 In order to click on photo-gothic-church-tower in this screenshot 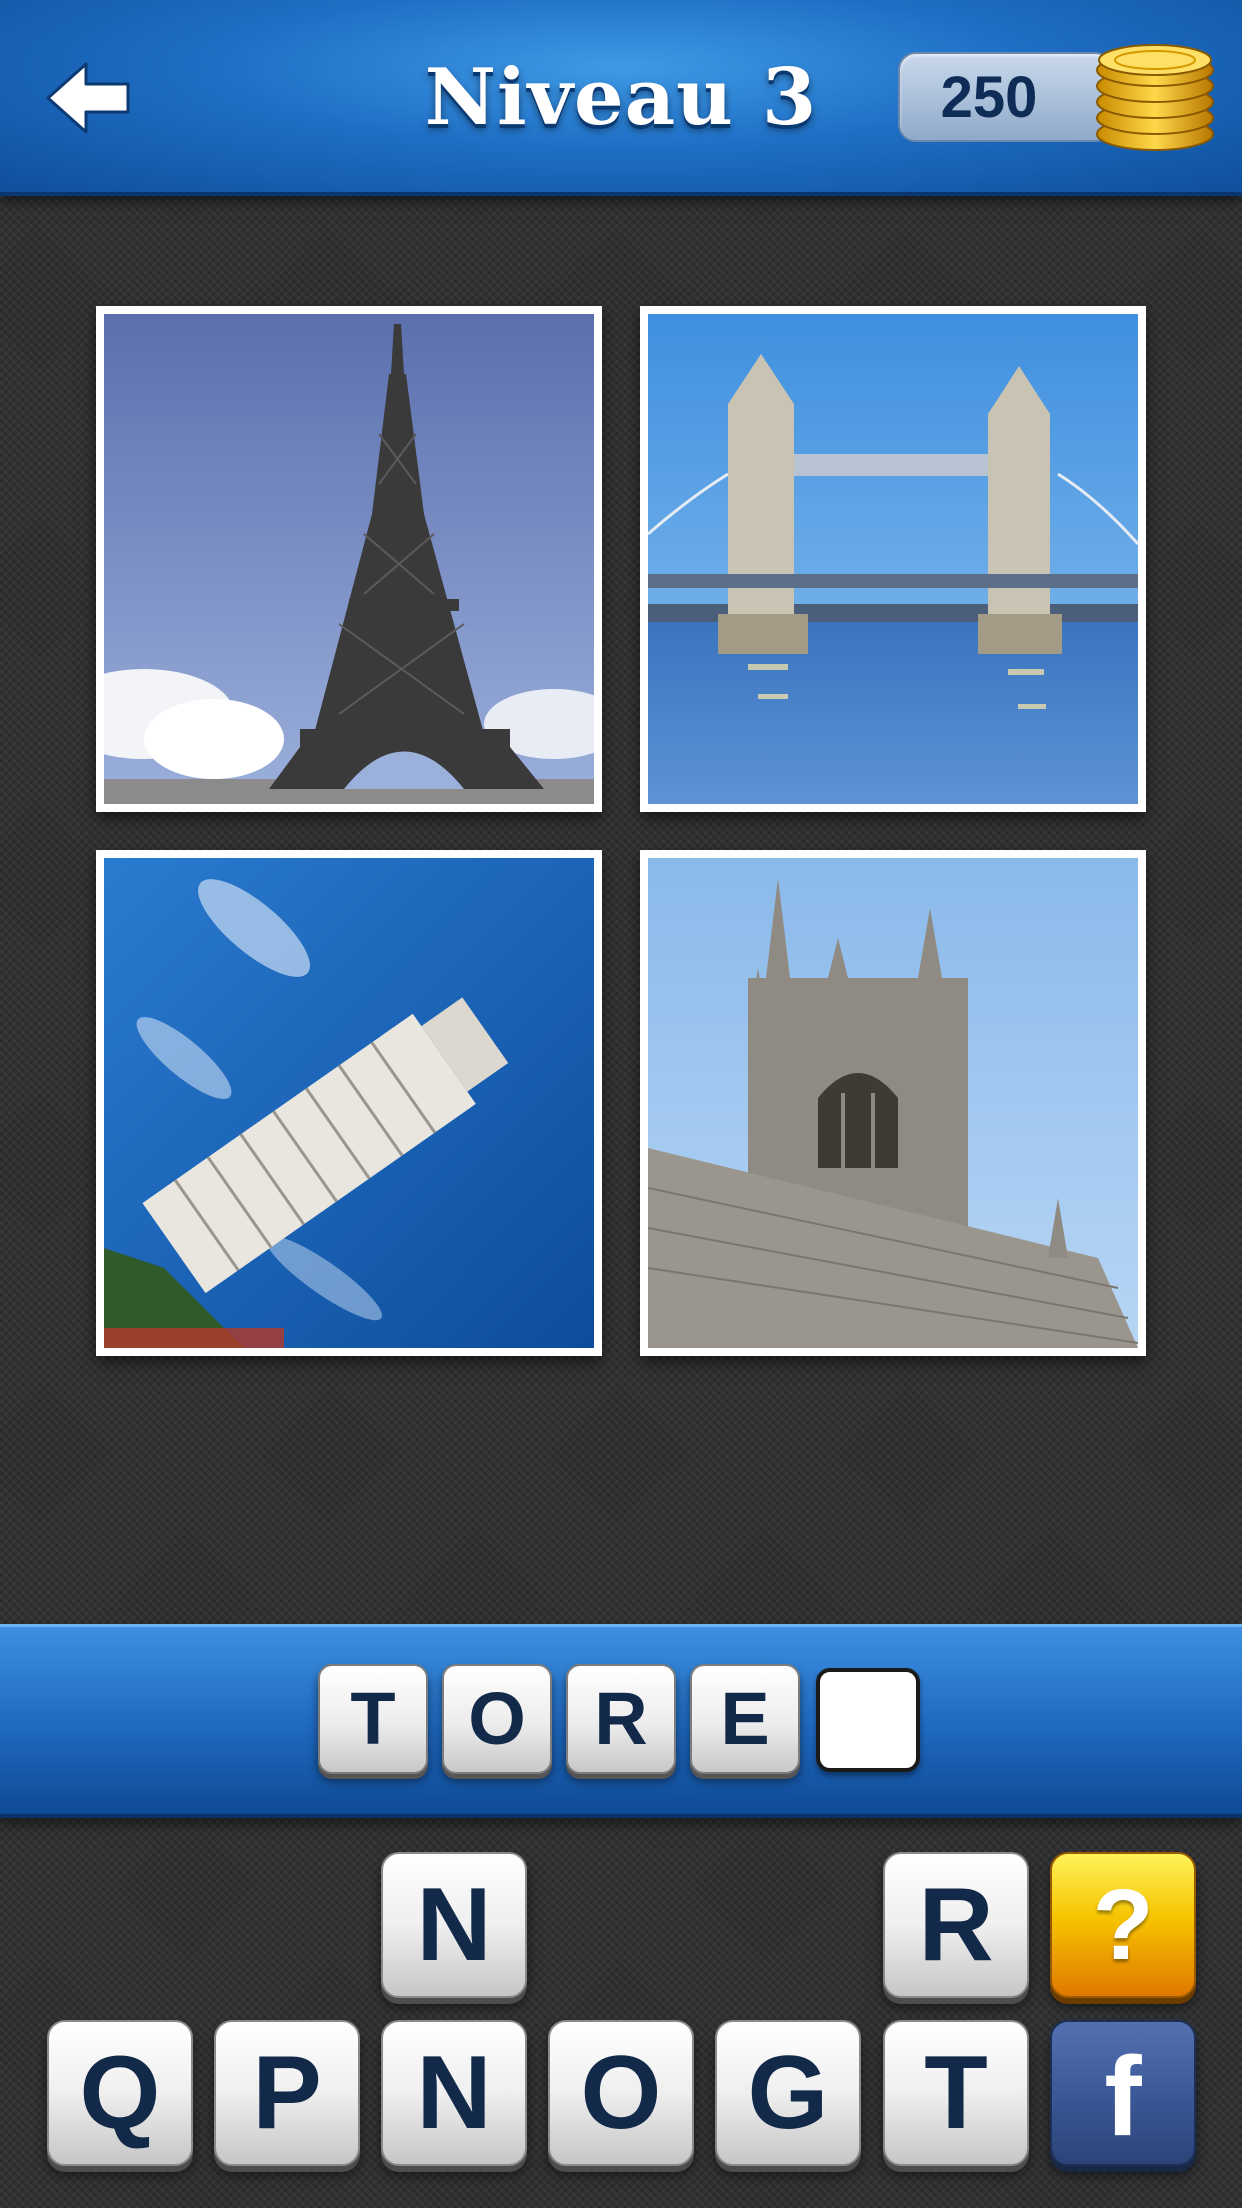, I will do `click(893, 1103)`.